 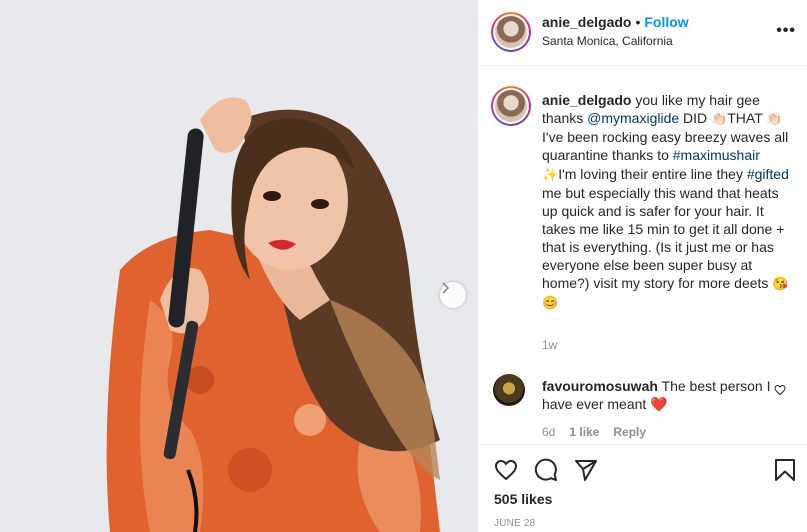 I want to click on like-count: 505 likes, so click(x=523, y=499).